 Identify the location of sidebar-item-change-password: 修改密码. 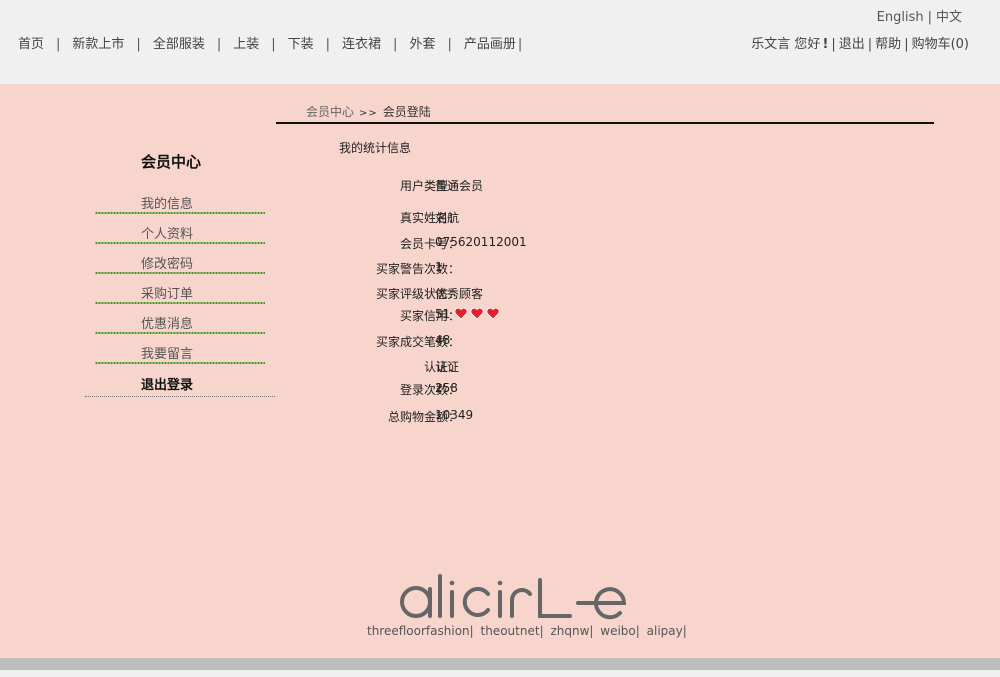
(180, 268).